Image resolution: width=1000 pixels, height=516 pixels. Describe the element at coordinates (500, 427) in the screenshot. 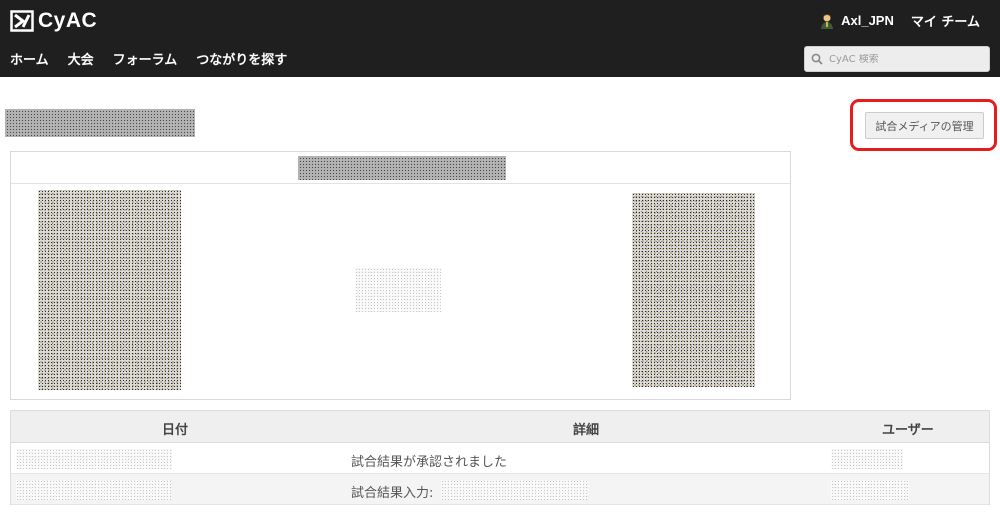

I see `table-header: 日付 詳細 ユーザー` at that location.